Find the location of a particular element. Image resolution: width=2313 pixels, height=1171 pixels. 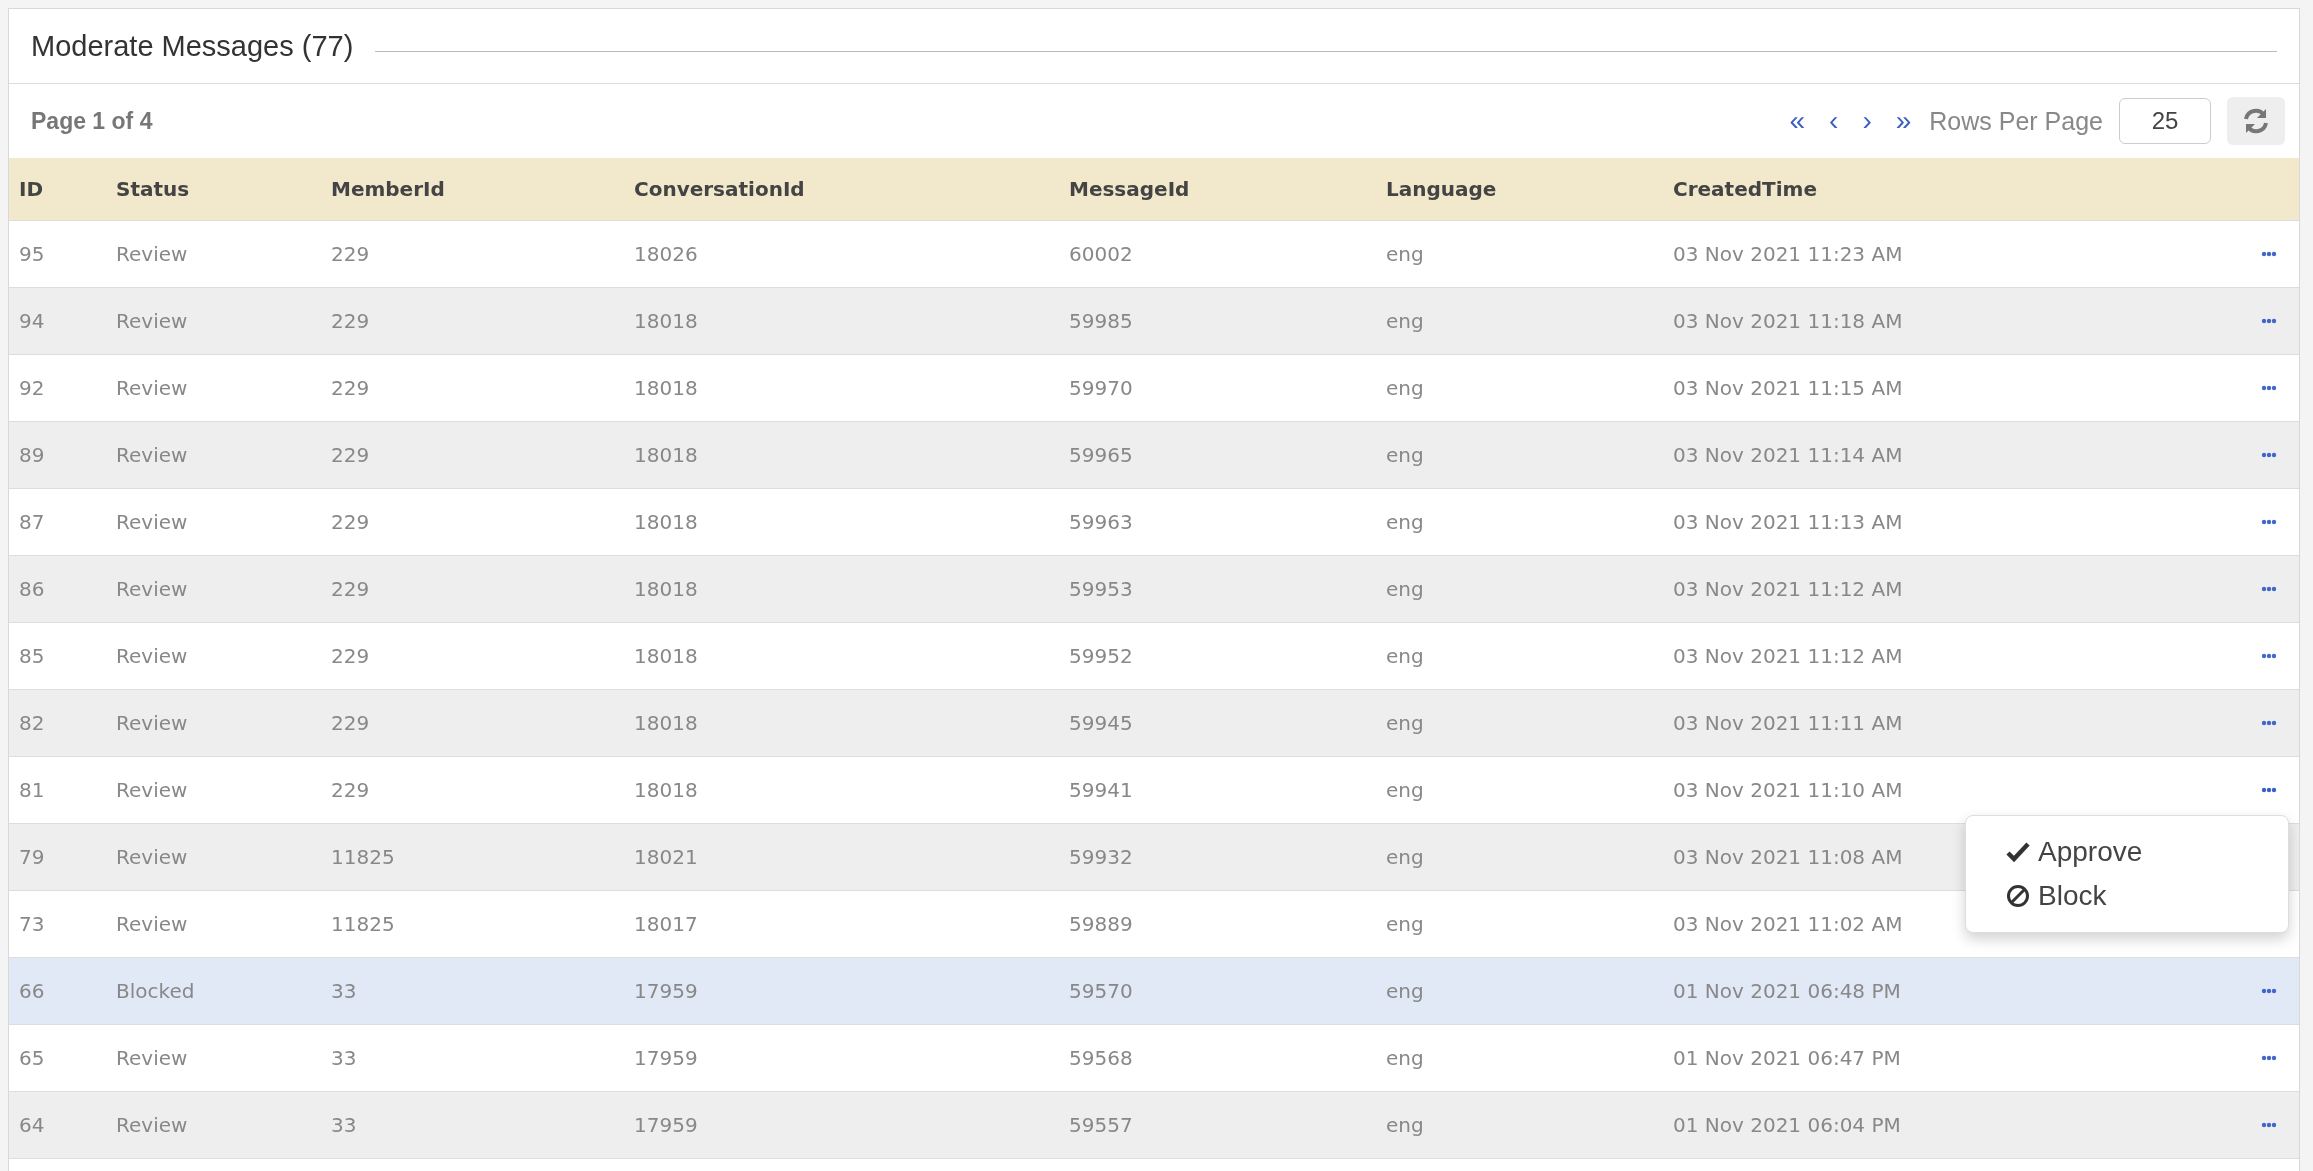

table-cell: 86 is located at coordinates (32, 589).